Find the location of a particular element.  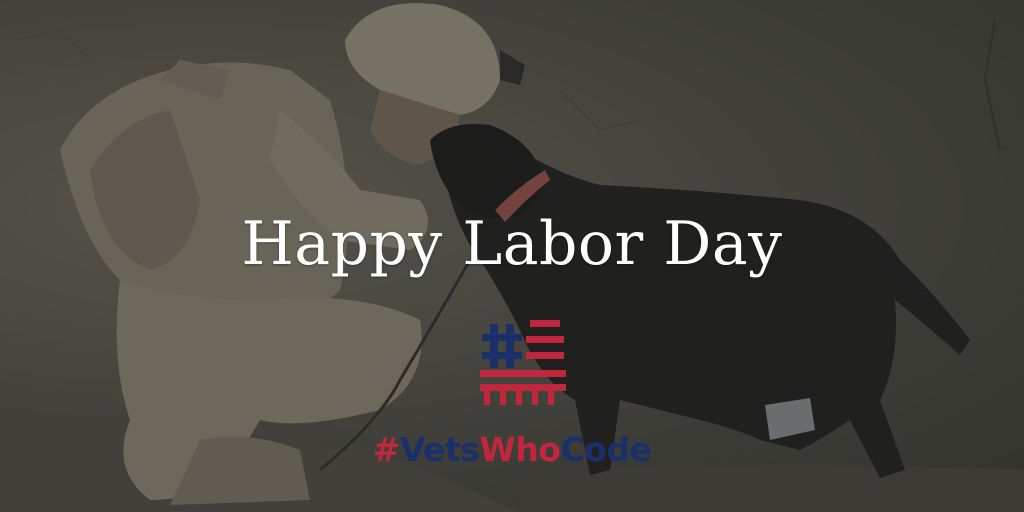

brand-who: Who is located at coordinates (520, 449).